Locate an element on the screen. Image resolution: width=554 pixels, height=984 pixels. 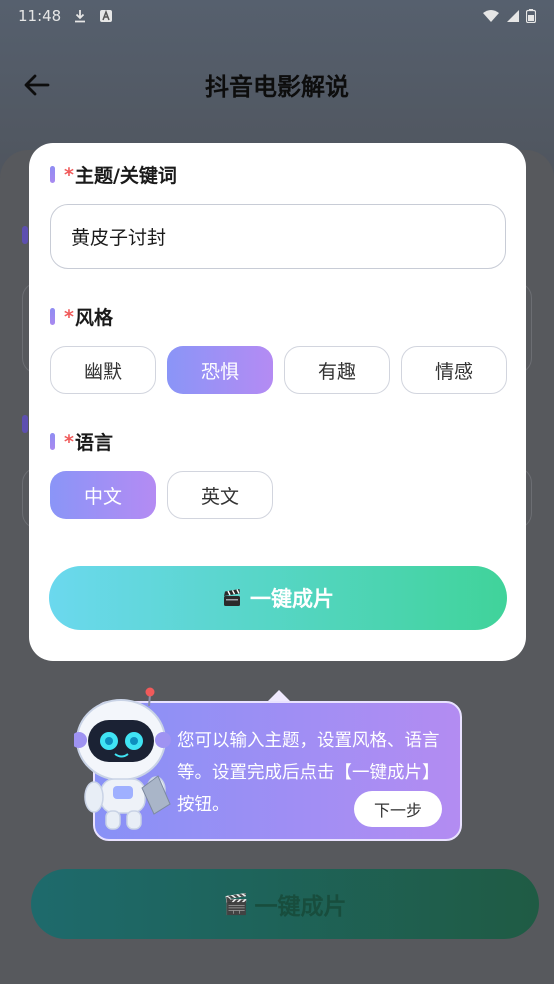
battery-icon is located at coordinates (531, 16).